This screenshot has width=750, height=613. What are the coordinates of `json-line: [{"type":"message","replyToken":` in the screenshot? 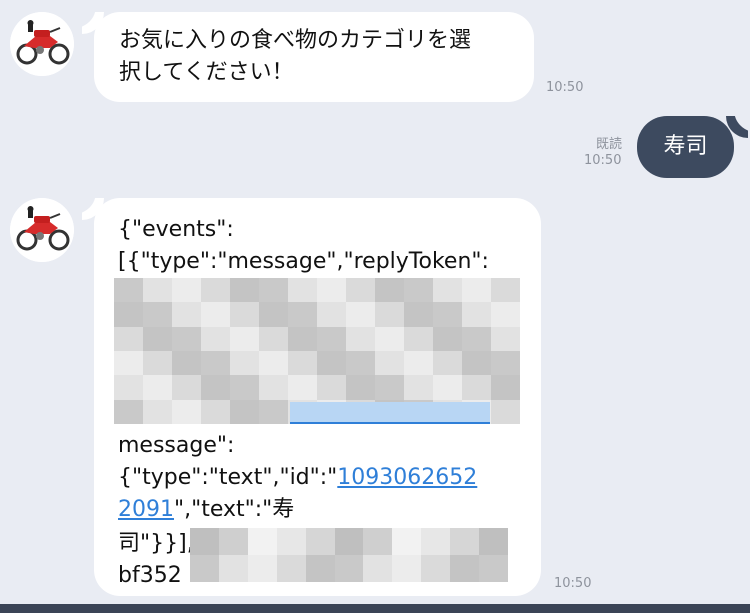 It's located at (303, 261).